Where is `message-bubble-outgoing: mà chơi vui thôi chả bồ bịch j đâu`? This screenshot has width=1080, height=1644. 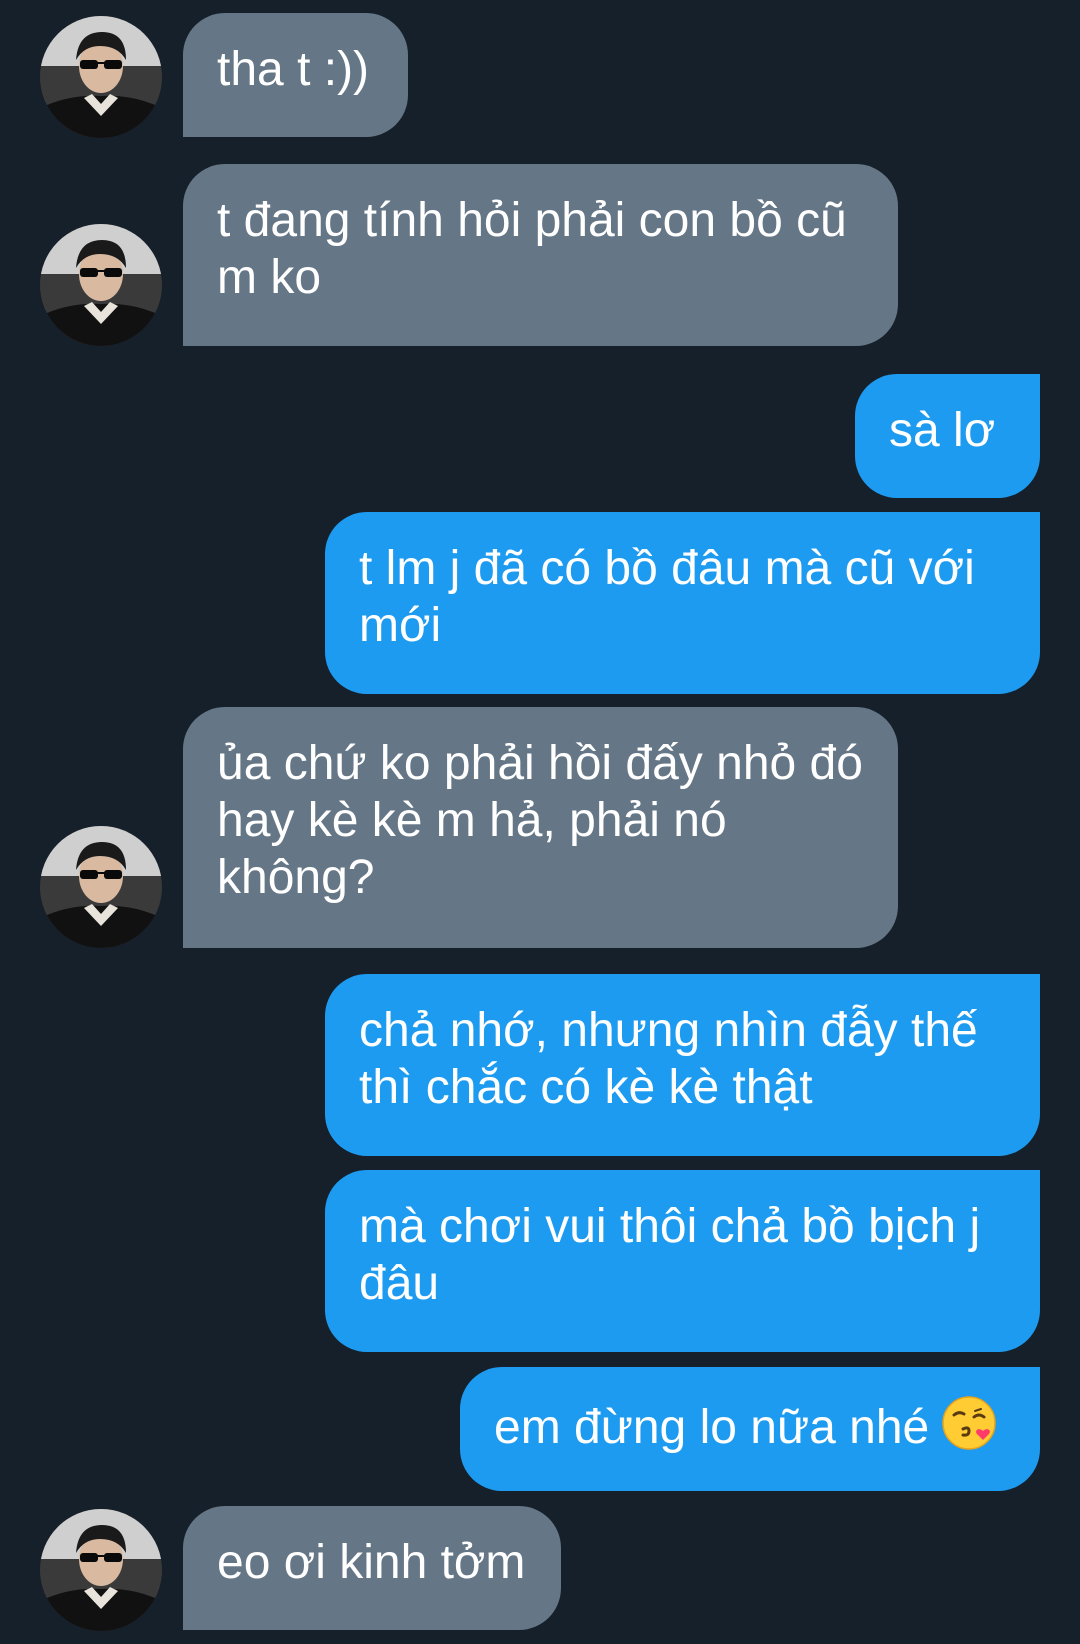
message-bubble-outgoing: mà chơi vui thôi chả bồ bịch j đâu is located at coordinates (682, 1261).